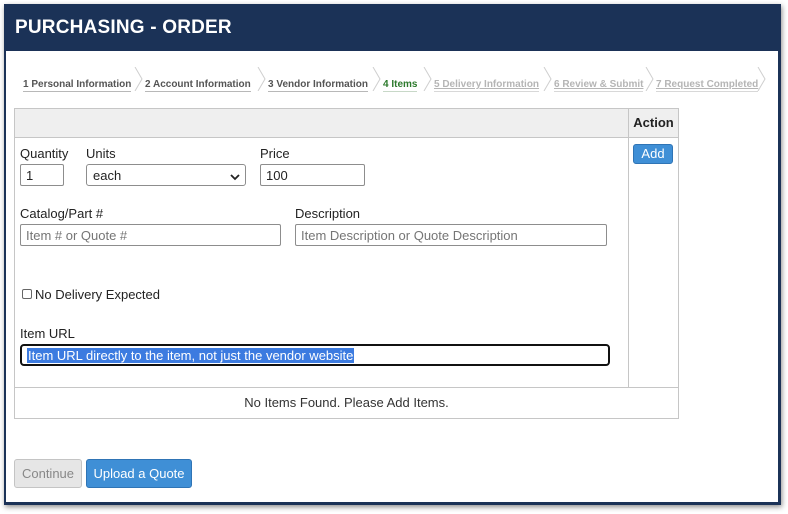  Describe the element at coordinates (487, 85) in the screenshot. I see `step-label: 5 Delivery Information` at that location.